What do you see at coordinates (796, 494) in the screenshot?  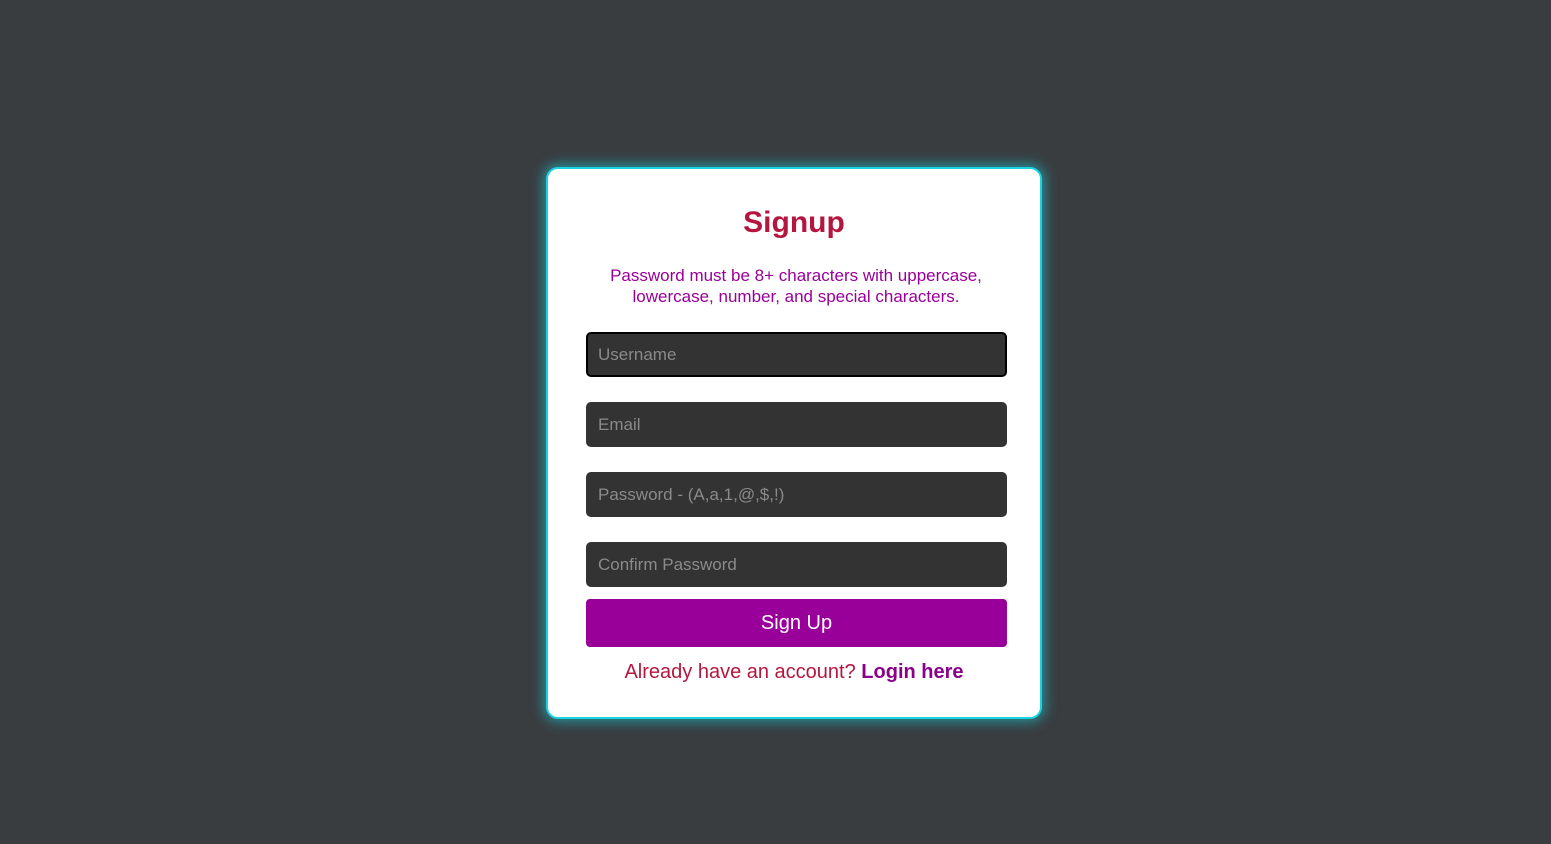 I see `password-input` at bounding box center [796, 494].